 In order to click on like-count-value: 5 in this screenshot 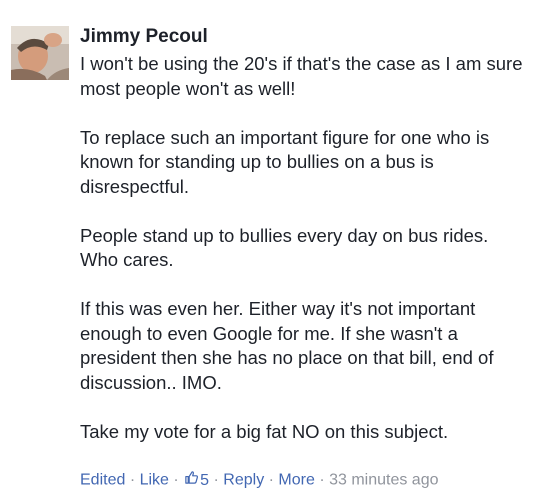, I will do `click(205, 480)`.